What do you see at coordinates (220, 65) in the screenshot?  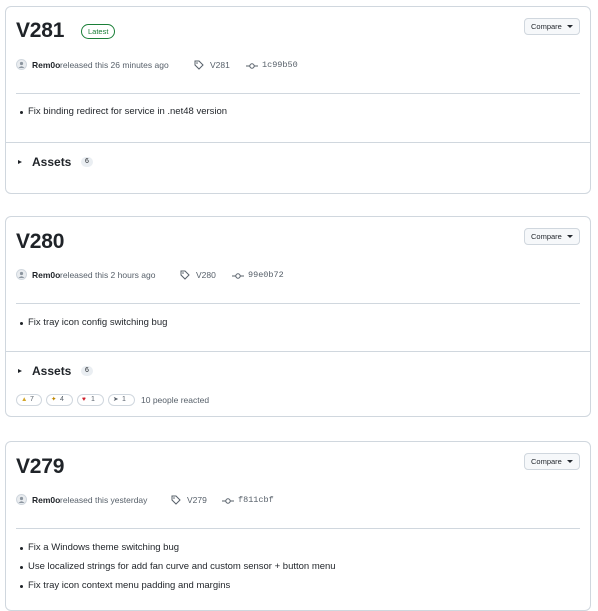 I see `tag-link: V281` at bounding box center [220, 65].